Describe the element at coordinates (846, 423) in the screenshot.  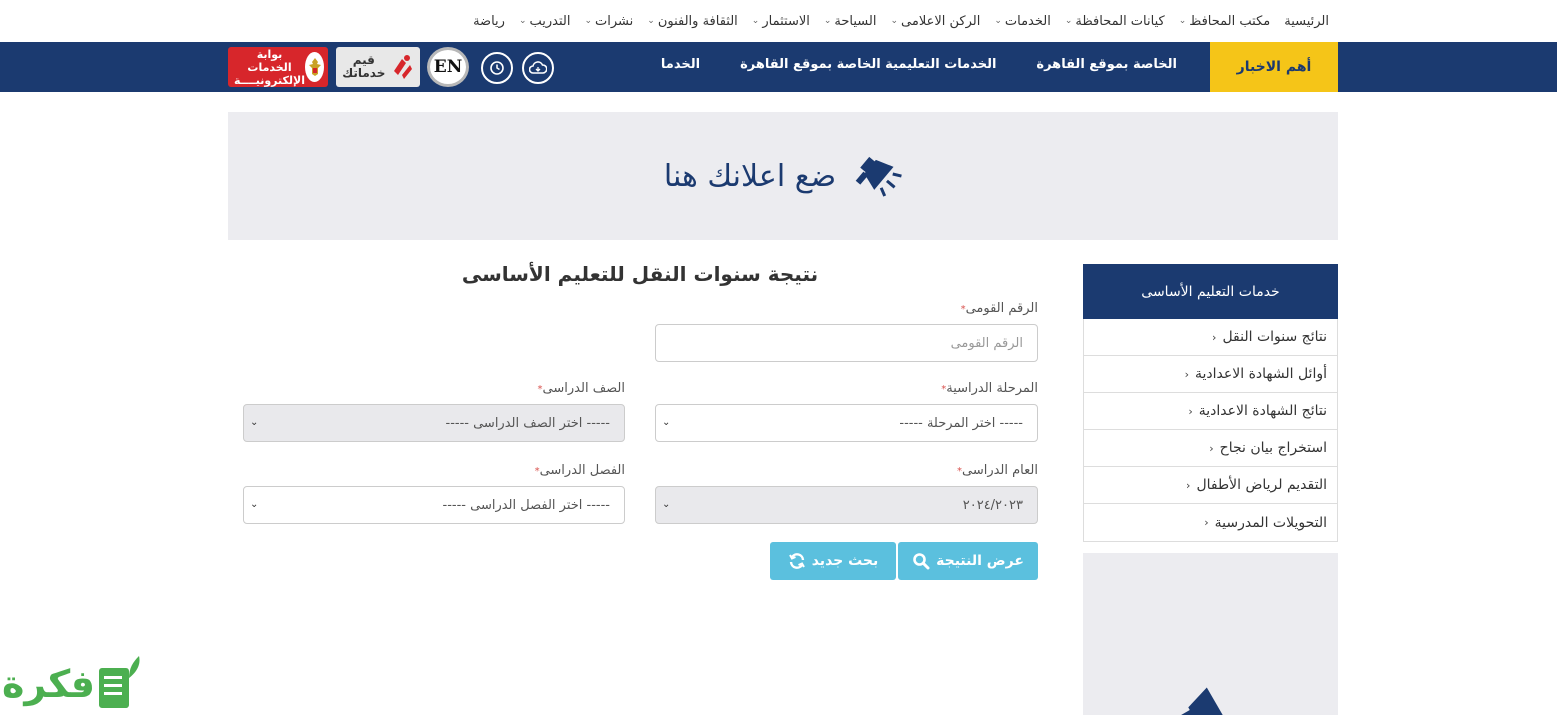
I see `stage-select: ----- اختر المرحلة ----- ⌄` at that location.